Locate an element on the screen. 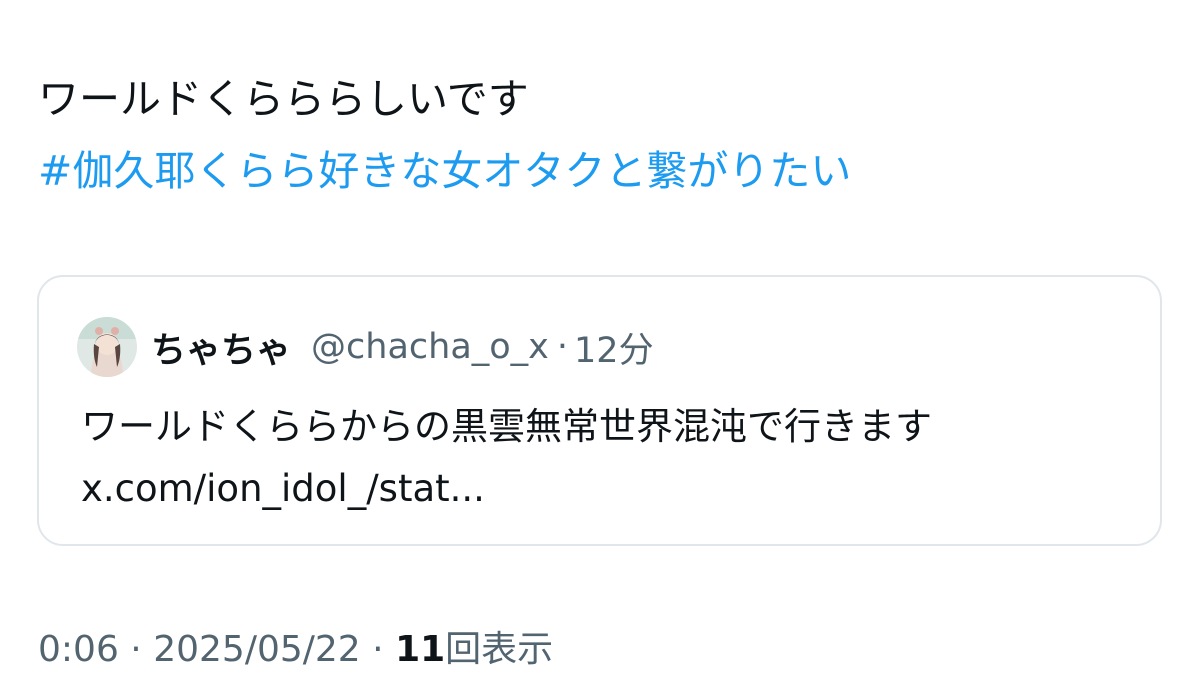  post-meta: 0:06 · 2025/05/22 · 11回表示 is located at coordinates (295, 650).